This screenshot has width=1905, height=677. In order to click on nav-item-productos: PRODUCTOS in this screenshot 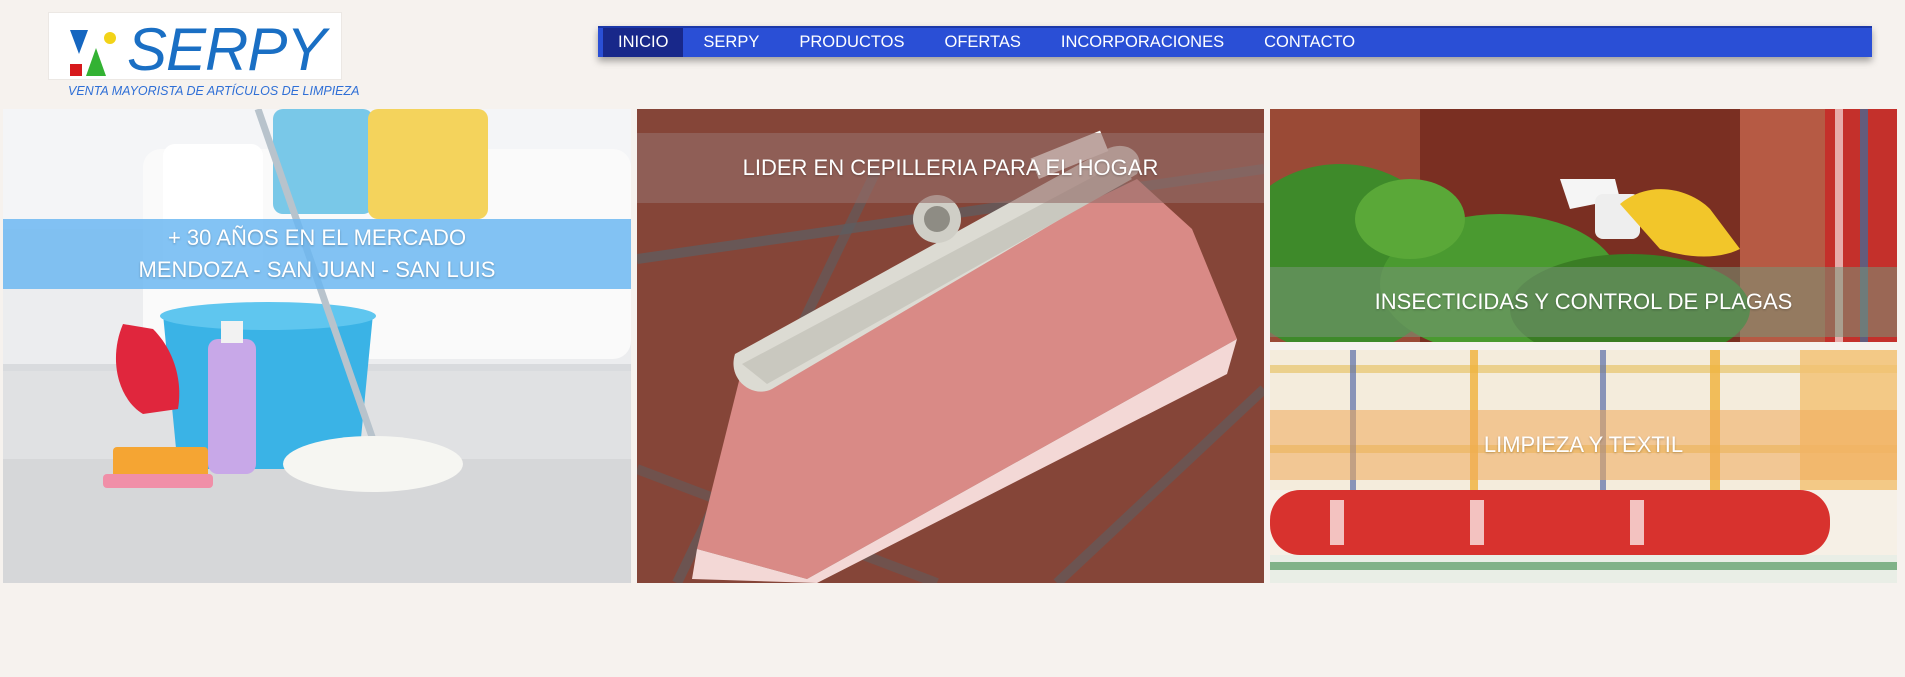, I will do `click(851, 42)`.